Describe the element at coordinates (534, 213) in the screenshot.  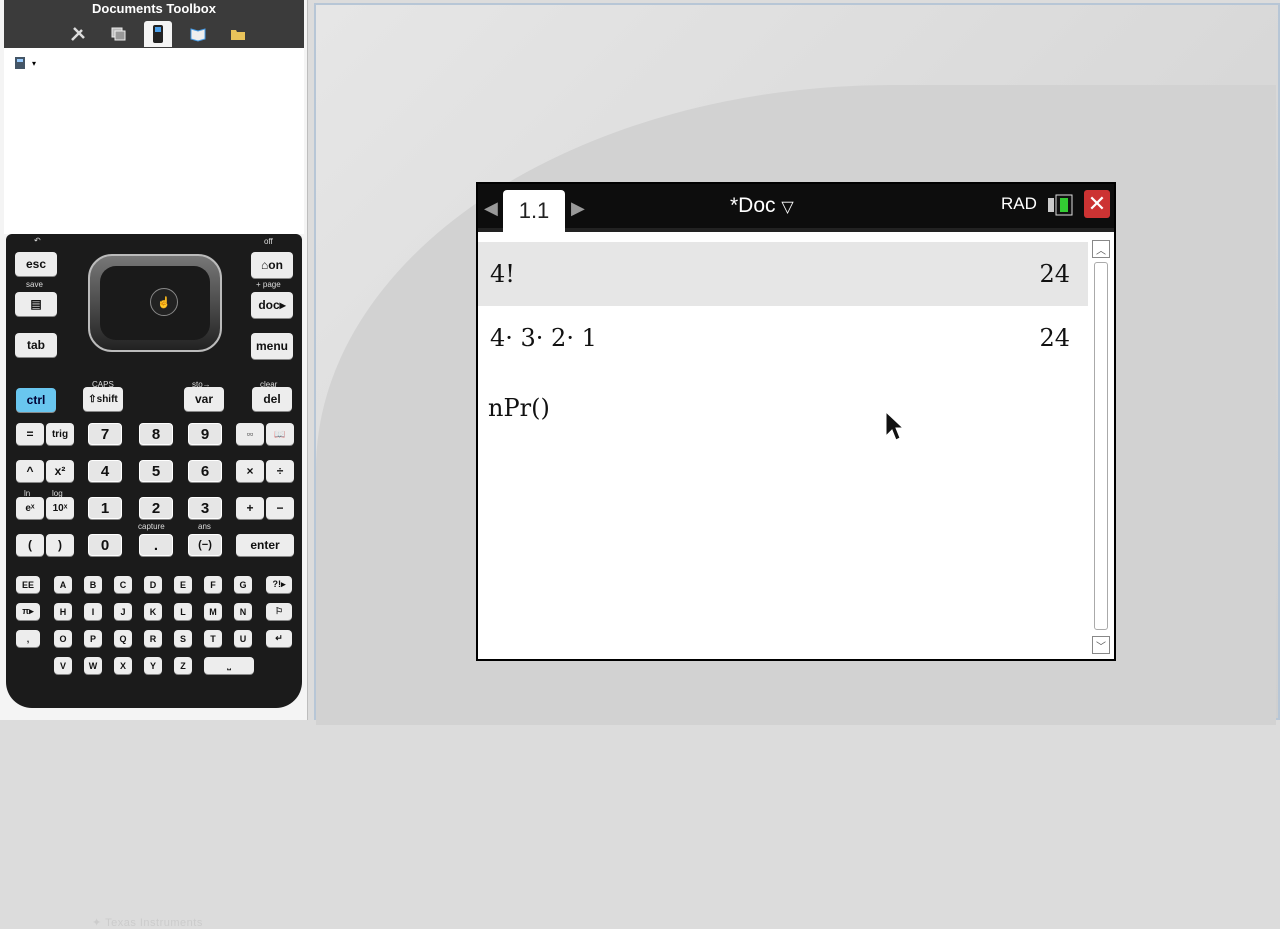
I see `page-tab: 1.1` at that location.